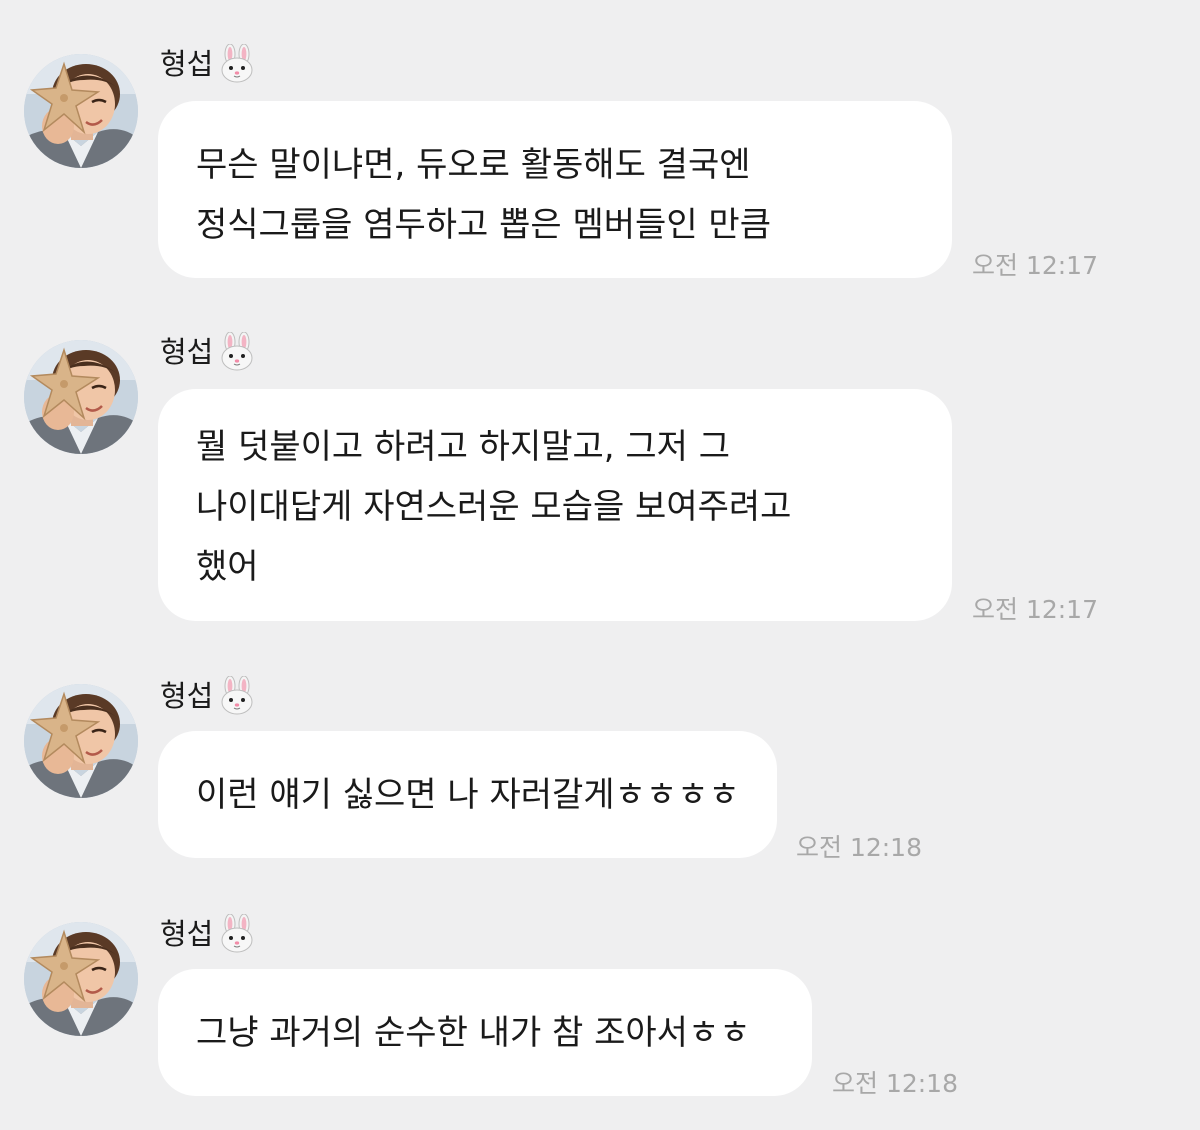 The height and width of the screenshot is (1130, 1200). Describe the element at coordinates (463, 447) in the screenshot. I see `message-text-line: 뭘 덧붙이고 하려고 하지말고, 그저 그` at that location.